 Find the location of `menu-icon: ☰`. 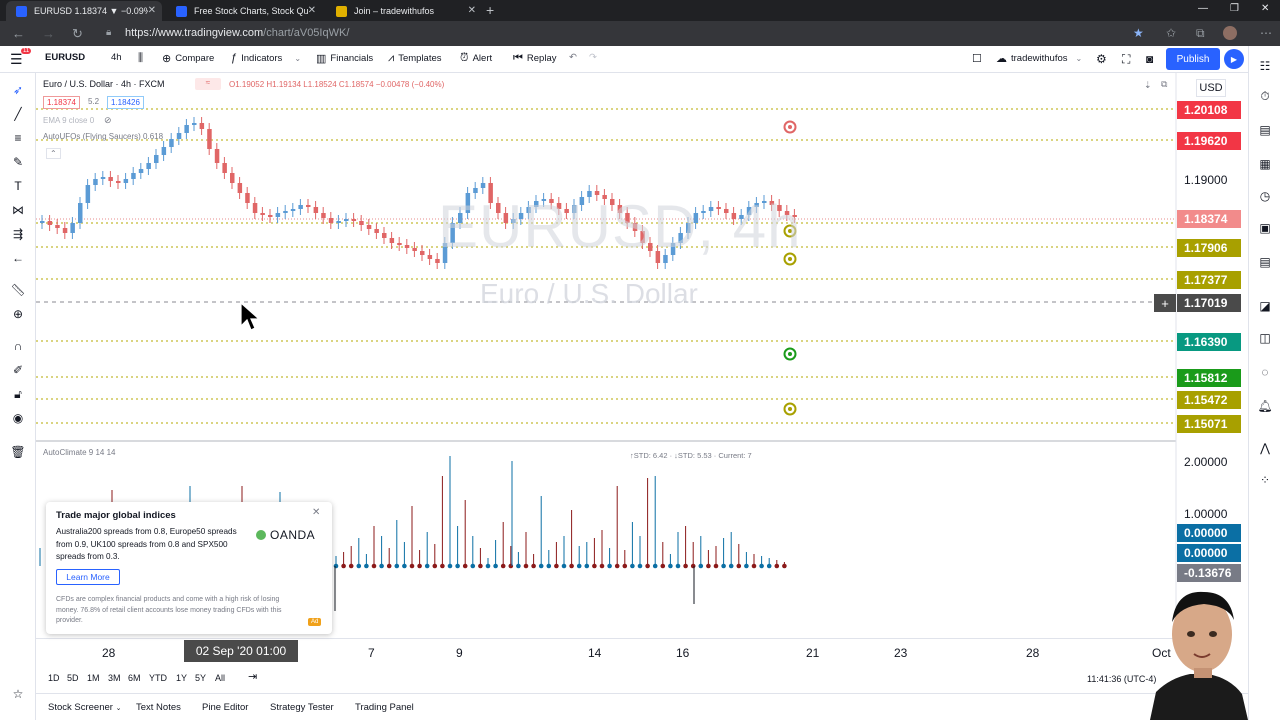

menu-icon: ☰ is located at coordinates (16, 59).